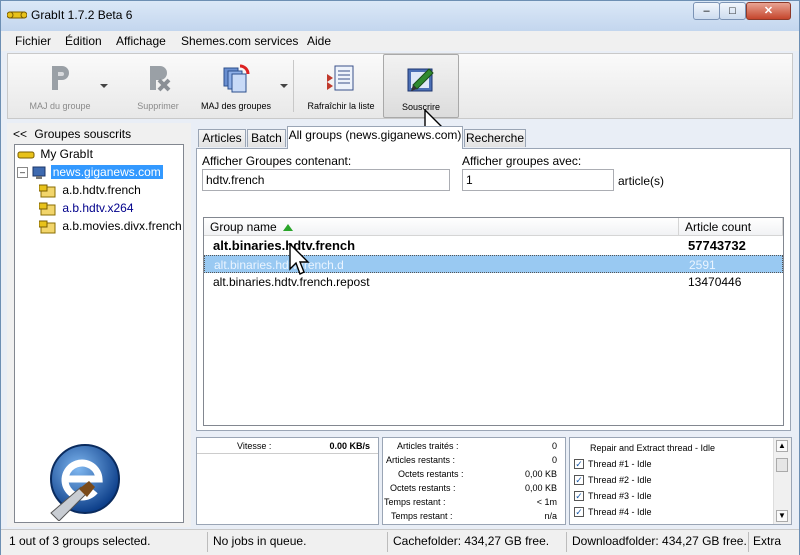 The height and width of the screenshot is (555, 800). I want to click on rafraichir-button: Rafraîchir la liste, so click(341, 86).